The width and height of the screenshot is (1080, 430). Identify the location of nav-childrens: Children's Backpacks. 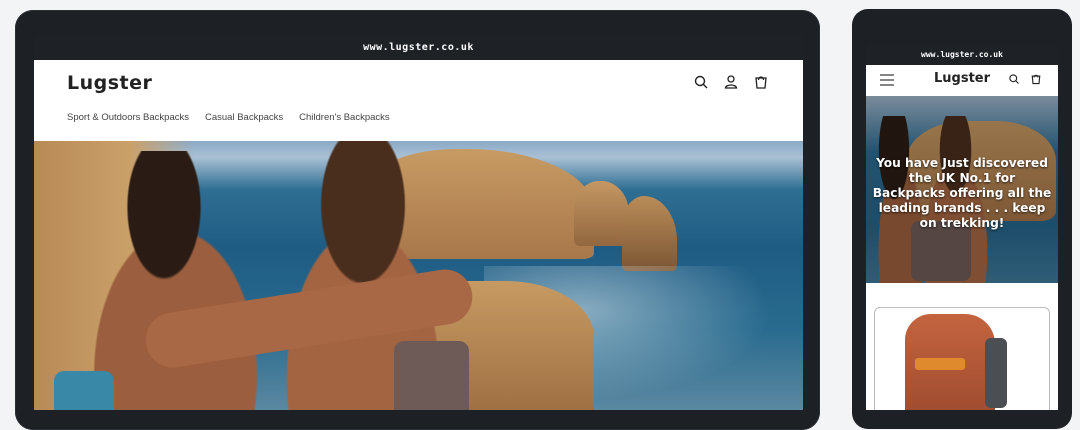
(344, 117).